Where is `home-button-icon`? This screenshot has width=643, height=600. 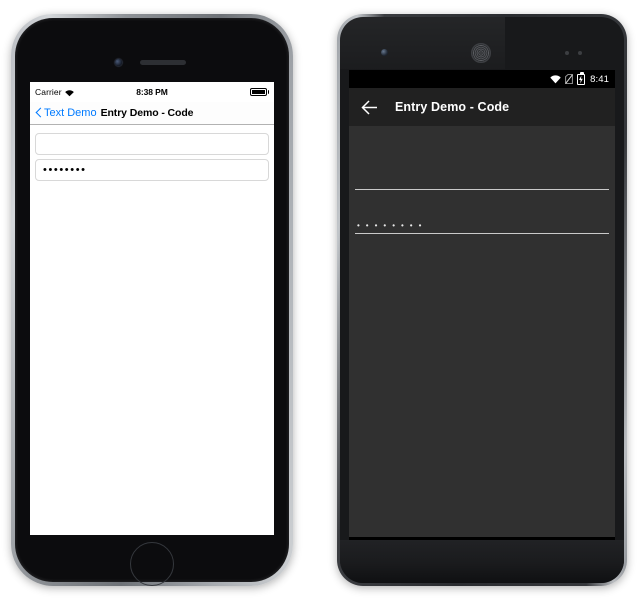
home-button-icon is located at coordinates (152, 564).